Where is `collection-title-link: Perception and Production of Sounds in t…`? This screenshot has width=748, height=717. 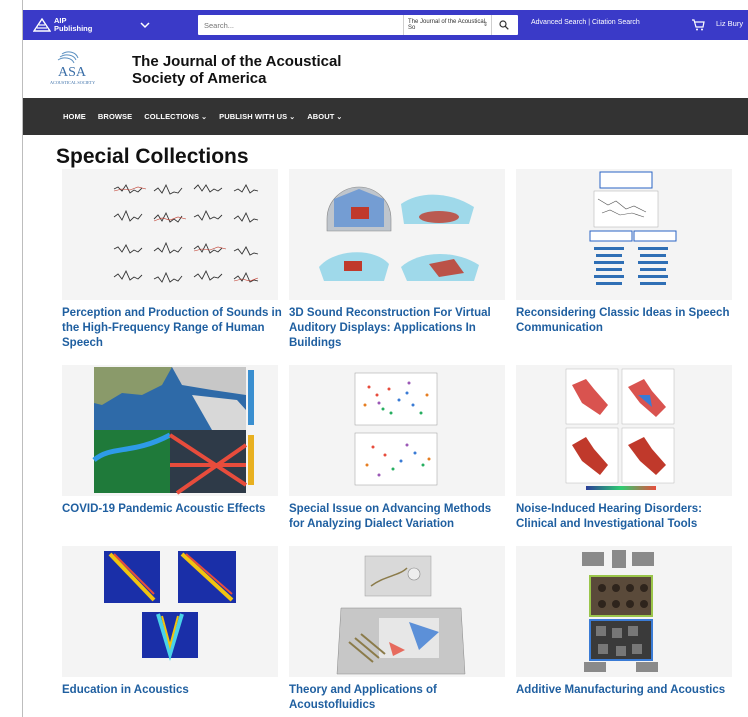 collection-title-link: Perception and Production of Sounds in t… is located at coordinates (172, 328).